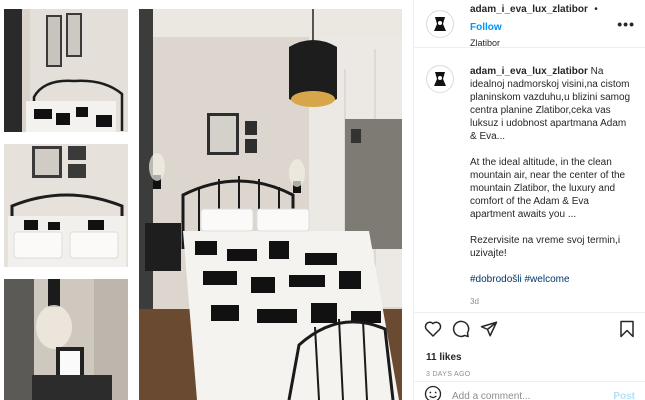  Describe the element at coordinates (461, 331) in the screenshot. I see `comment-icon` at that location.